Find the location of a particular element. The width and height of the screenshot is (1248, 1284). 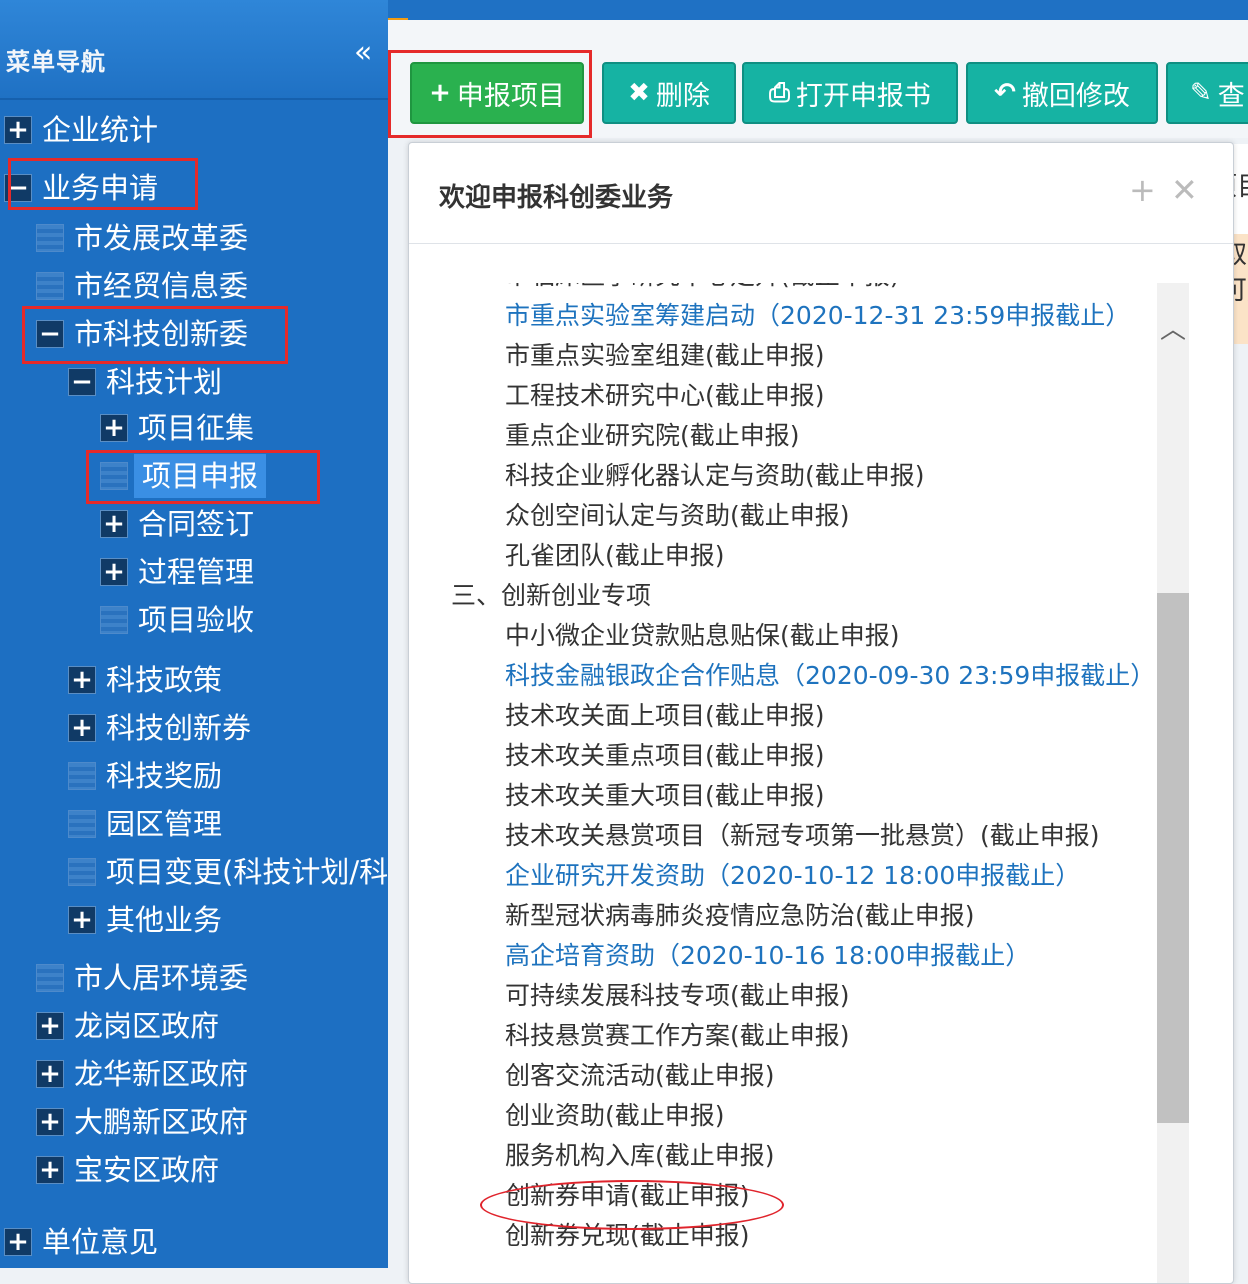

sidebar-item: 园区管理 is located at coordinates (145, 824).